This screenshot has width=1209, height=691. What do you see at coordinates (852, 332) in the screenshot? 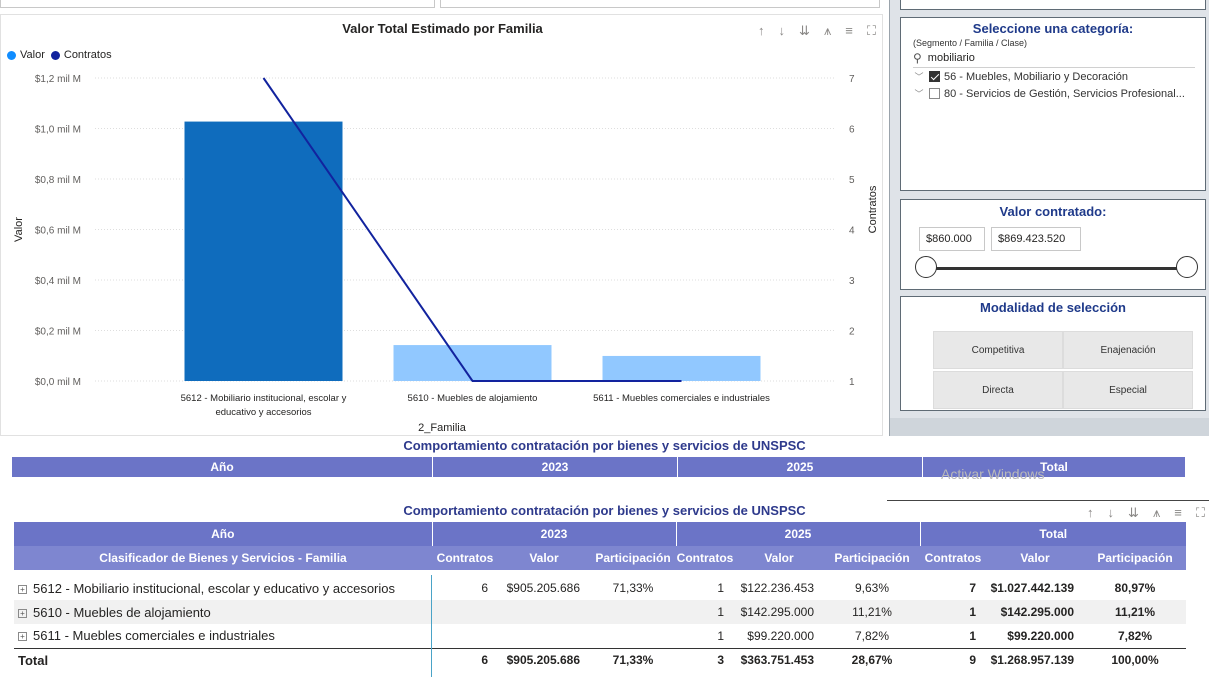
I see `y2-tick-label: 2` at bounding box center [852, 332].